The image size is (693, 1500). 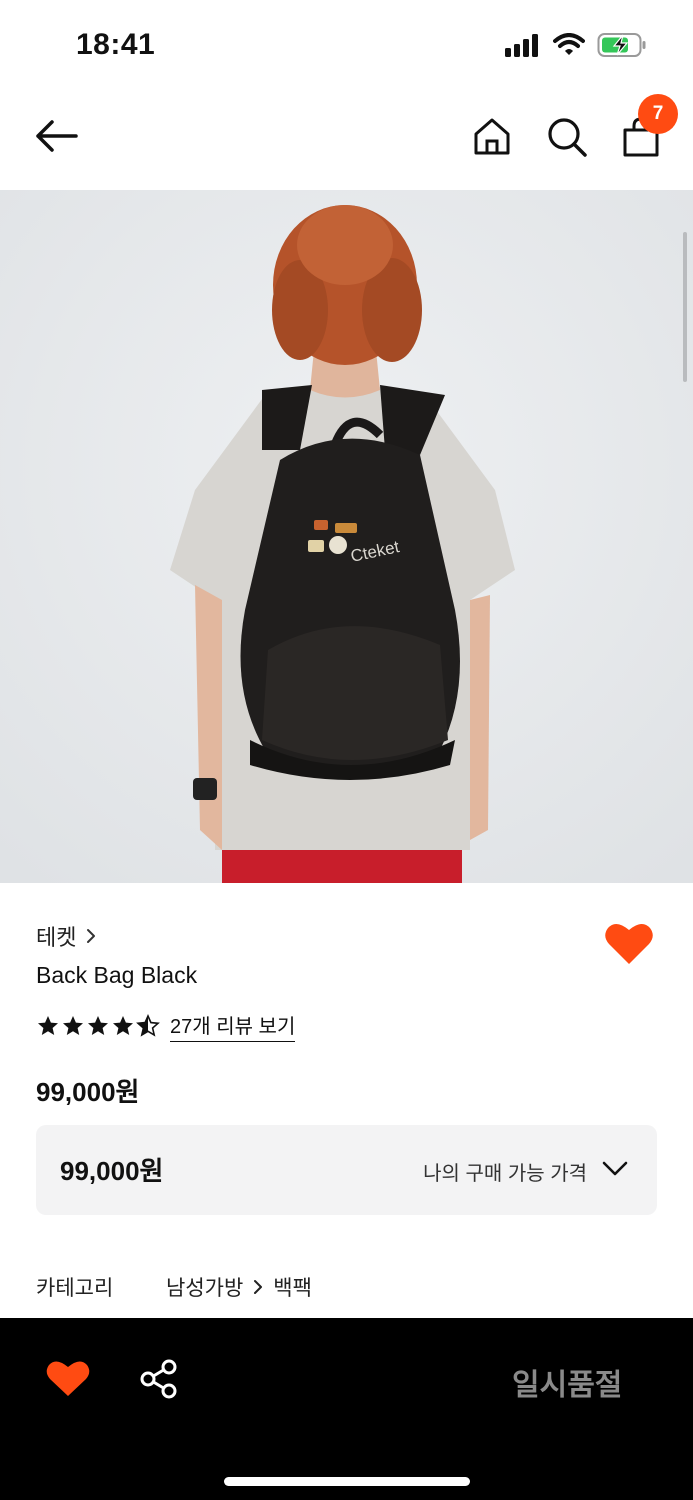 I want to click on review-link: 27개 리뷰 보기, so click(x=233, y=1026).